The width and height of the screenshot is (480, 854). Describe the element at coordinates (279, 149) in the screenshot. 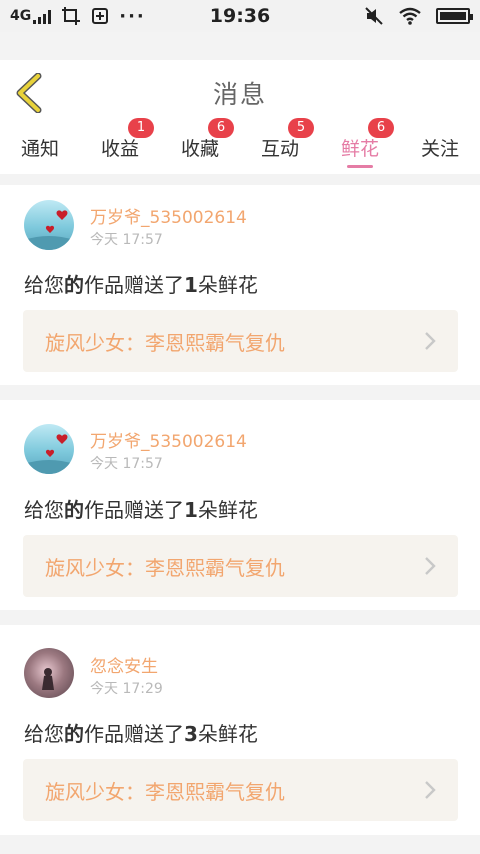

I see `tab-label: 互动` at that location.